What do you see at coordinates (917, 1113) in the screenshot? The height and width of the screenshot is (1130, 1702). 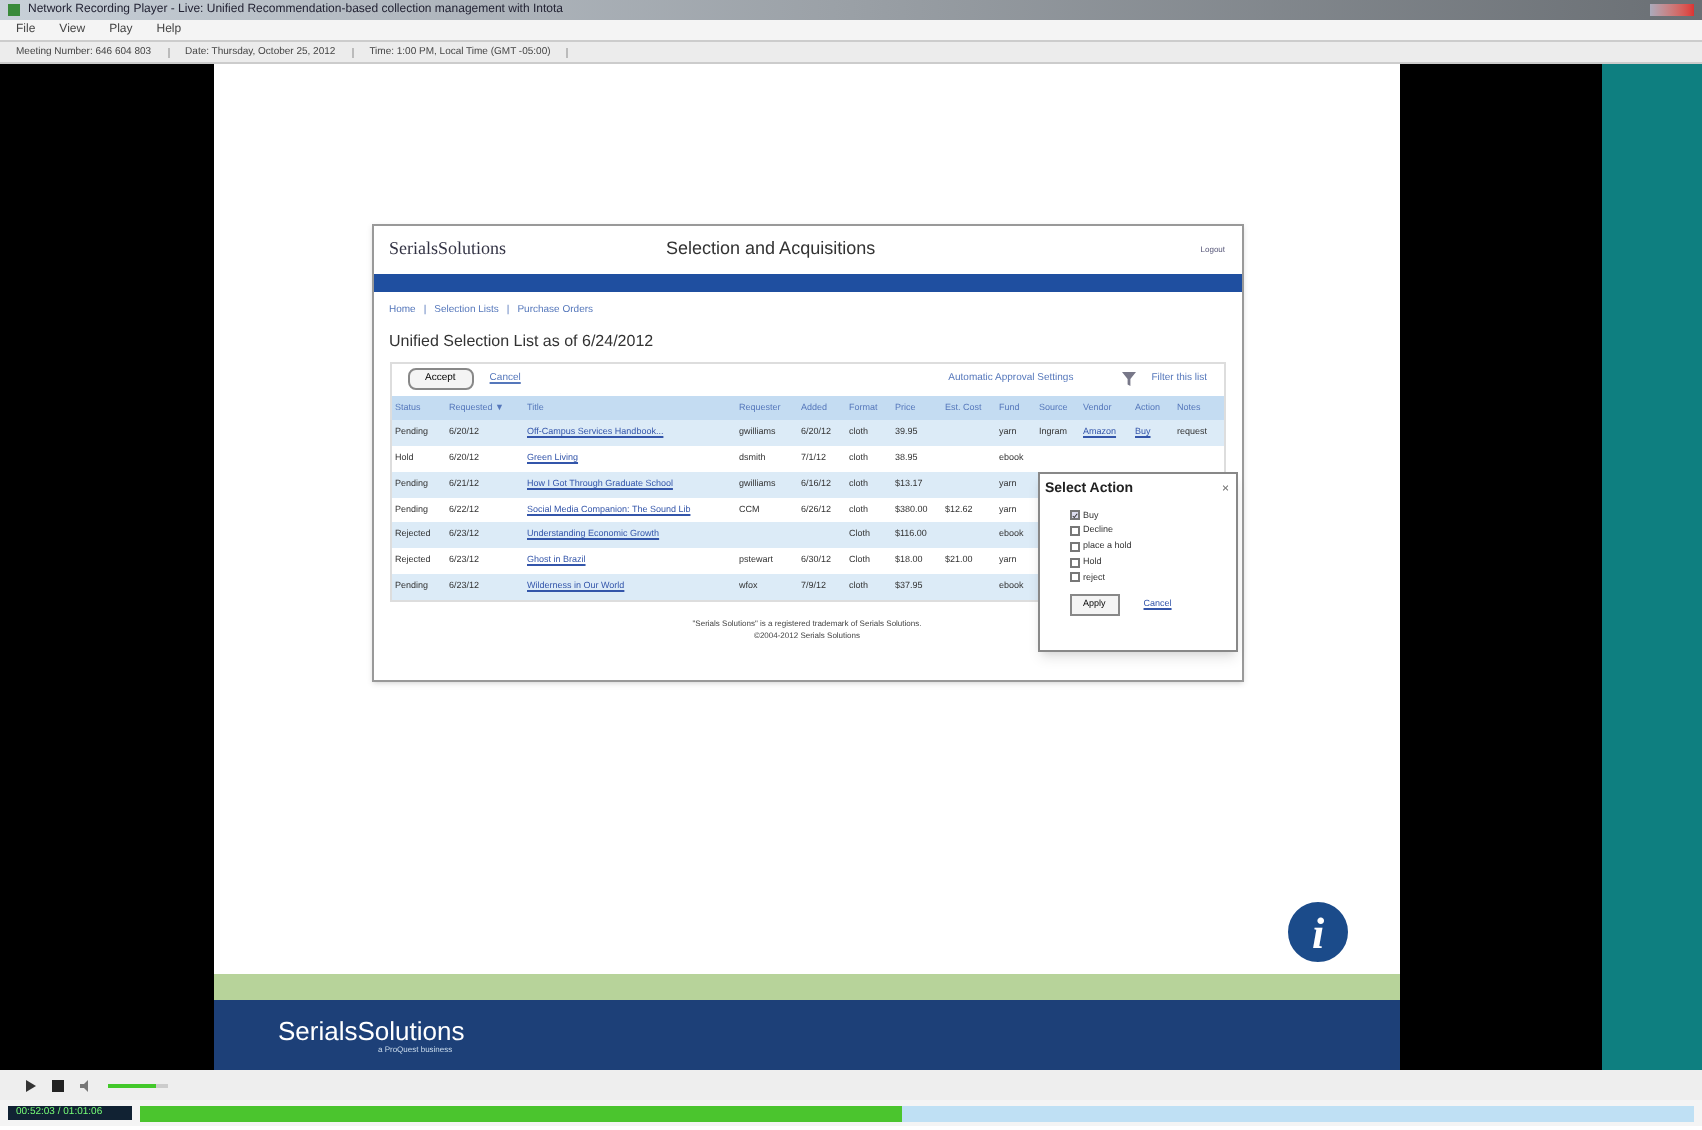 I see `progress-track` at bounding box center [917, 1113].